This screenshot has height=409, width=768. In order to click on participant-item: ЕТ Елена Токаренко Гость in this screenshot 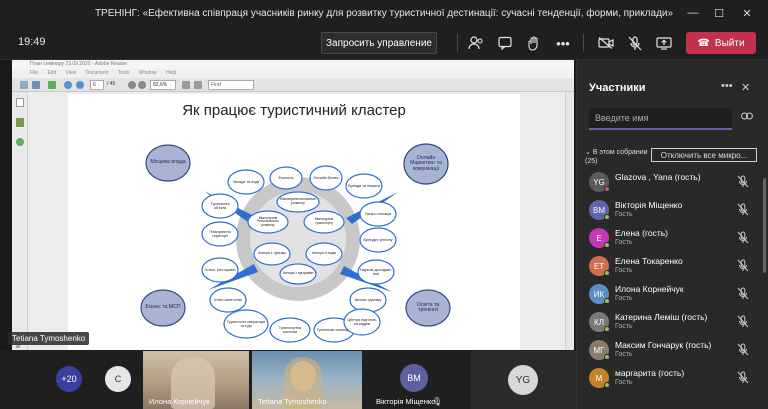, I will do `click(672, 266)`.